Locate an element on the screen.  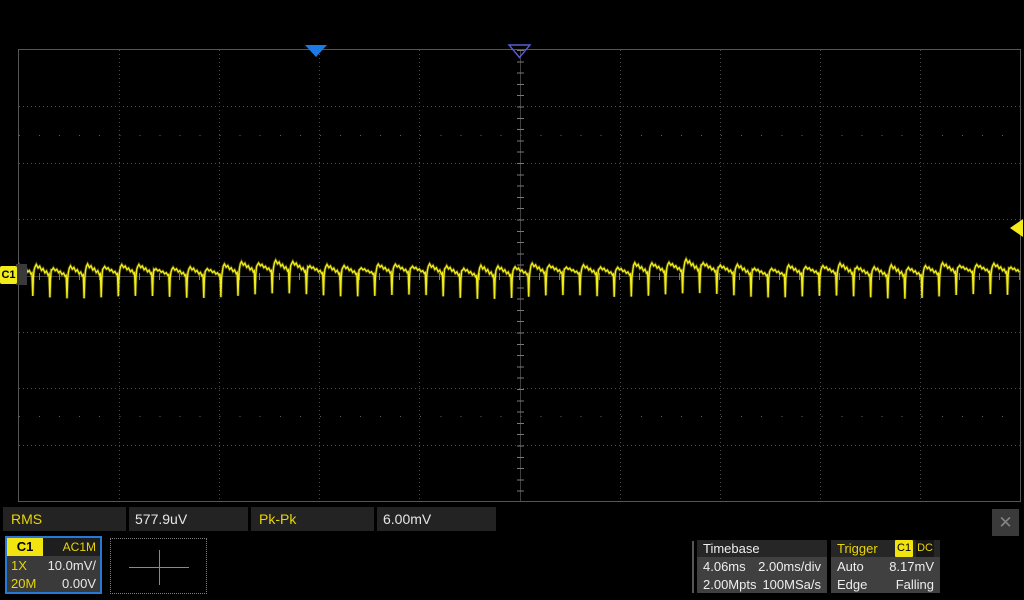
measurement-bar: RMS 577.9uV Pk-Pk 6.00mV is located at coordinates (251, 519).